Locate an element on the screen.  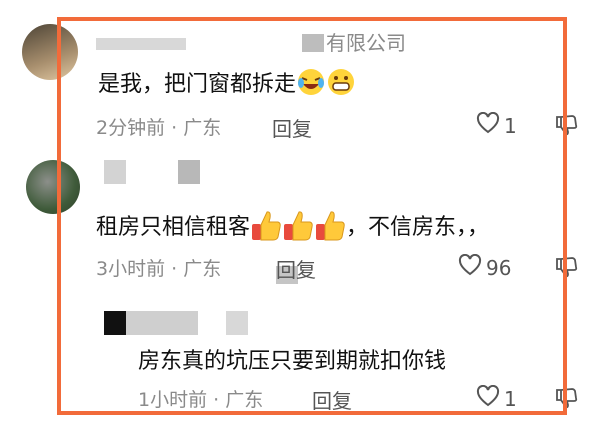
comment-1-reply-button: 回复 is located at coordinates (292, 127).